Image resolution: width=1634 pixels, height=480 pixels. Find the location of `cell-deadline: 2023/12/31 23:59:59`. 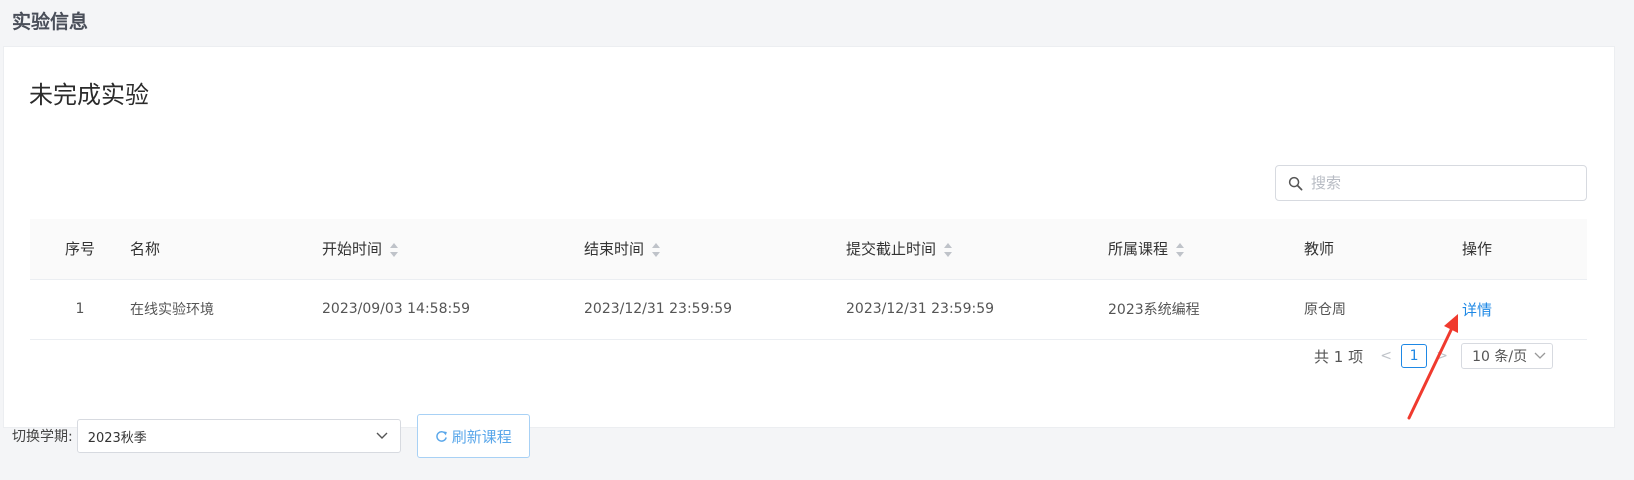

cell-deadline: 2023/12/31 23:59:59 is located at coordinates (977, 309).